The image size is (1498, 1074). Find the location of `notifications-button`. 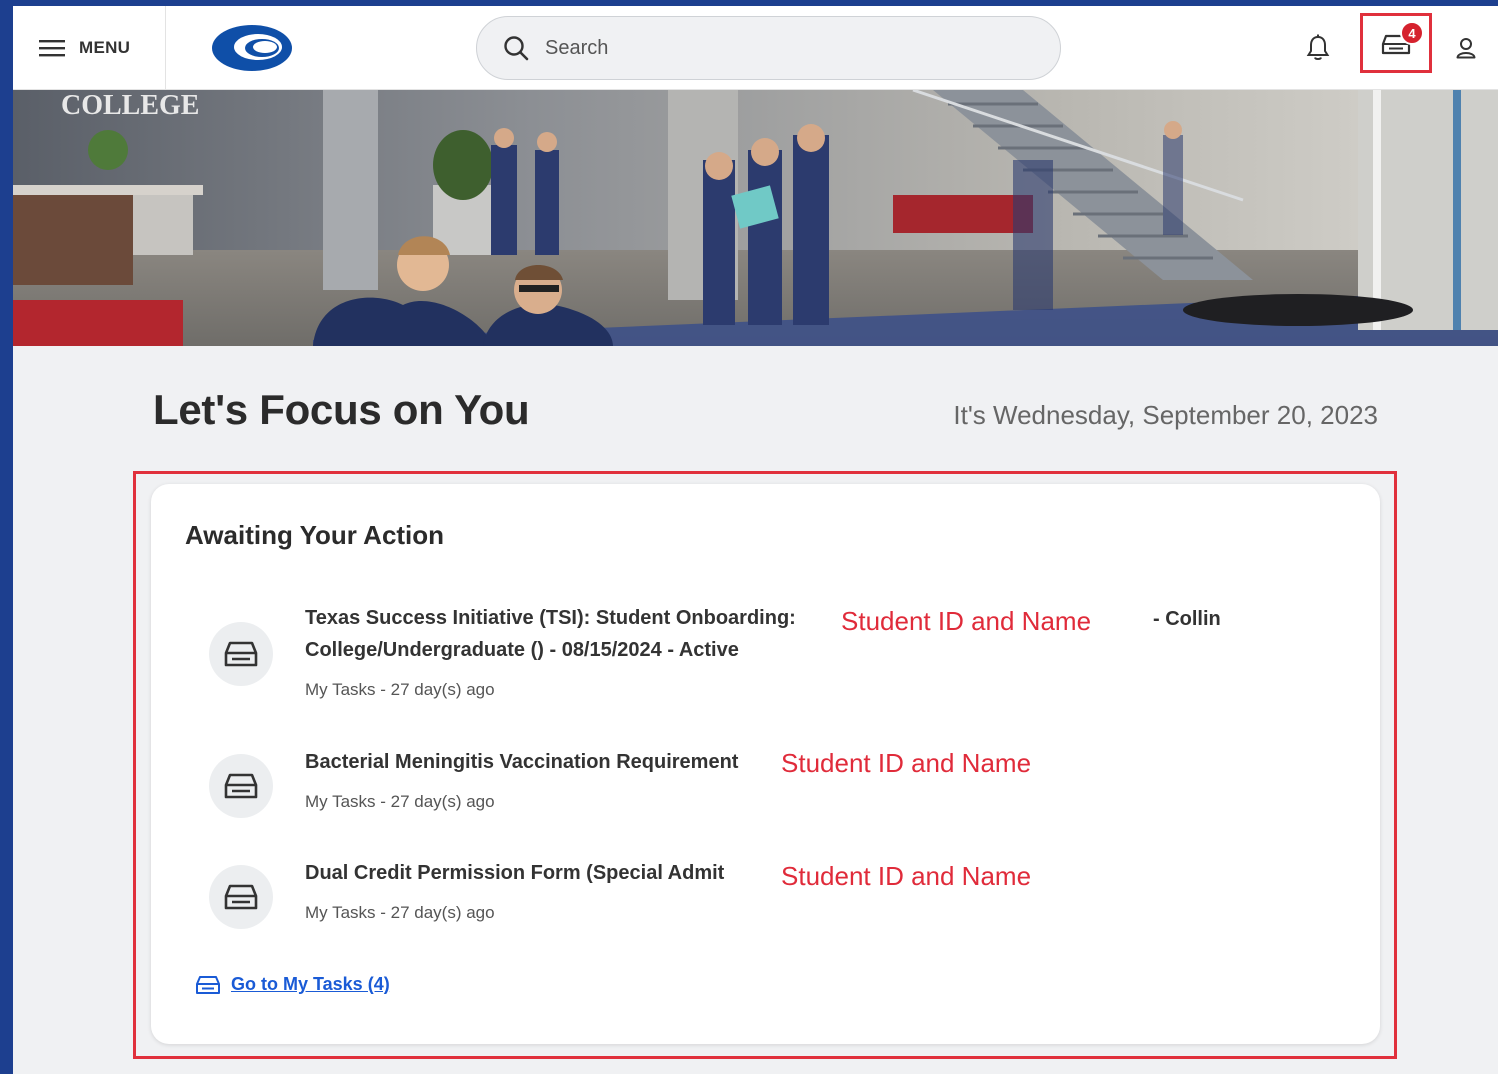

notifications-button is located at coordinates (1318, 48).